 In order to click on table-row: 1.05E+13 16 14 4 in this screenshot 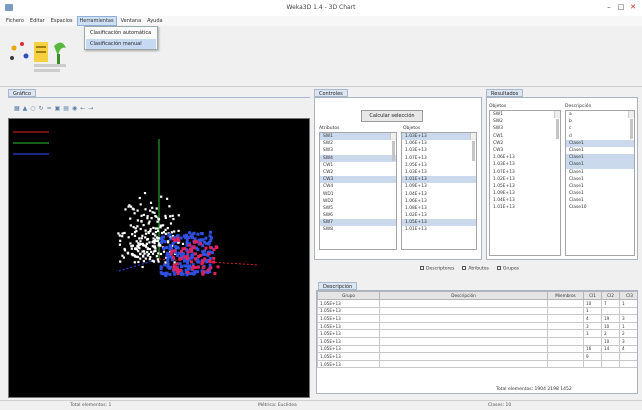, I will do `click(477, 349)`.